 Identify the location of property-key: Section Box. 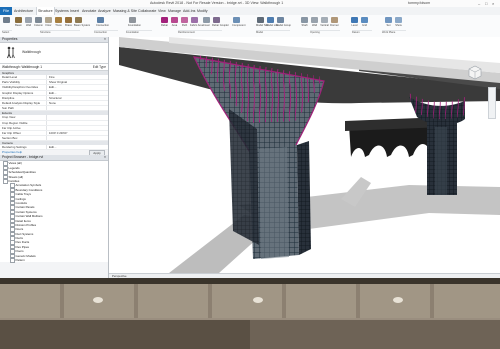
(10, 138).